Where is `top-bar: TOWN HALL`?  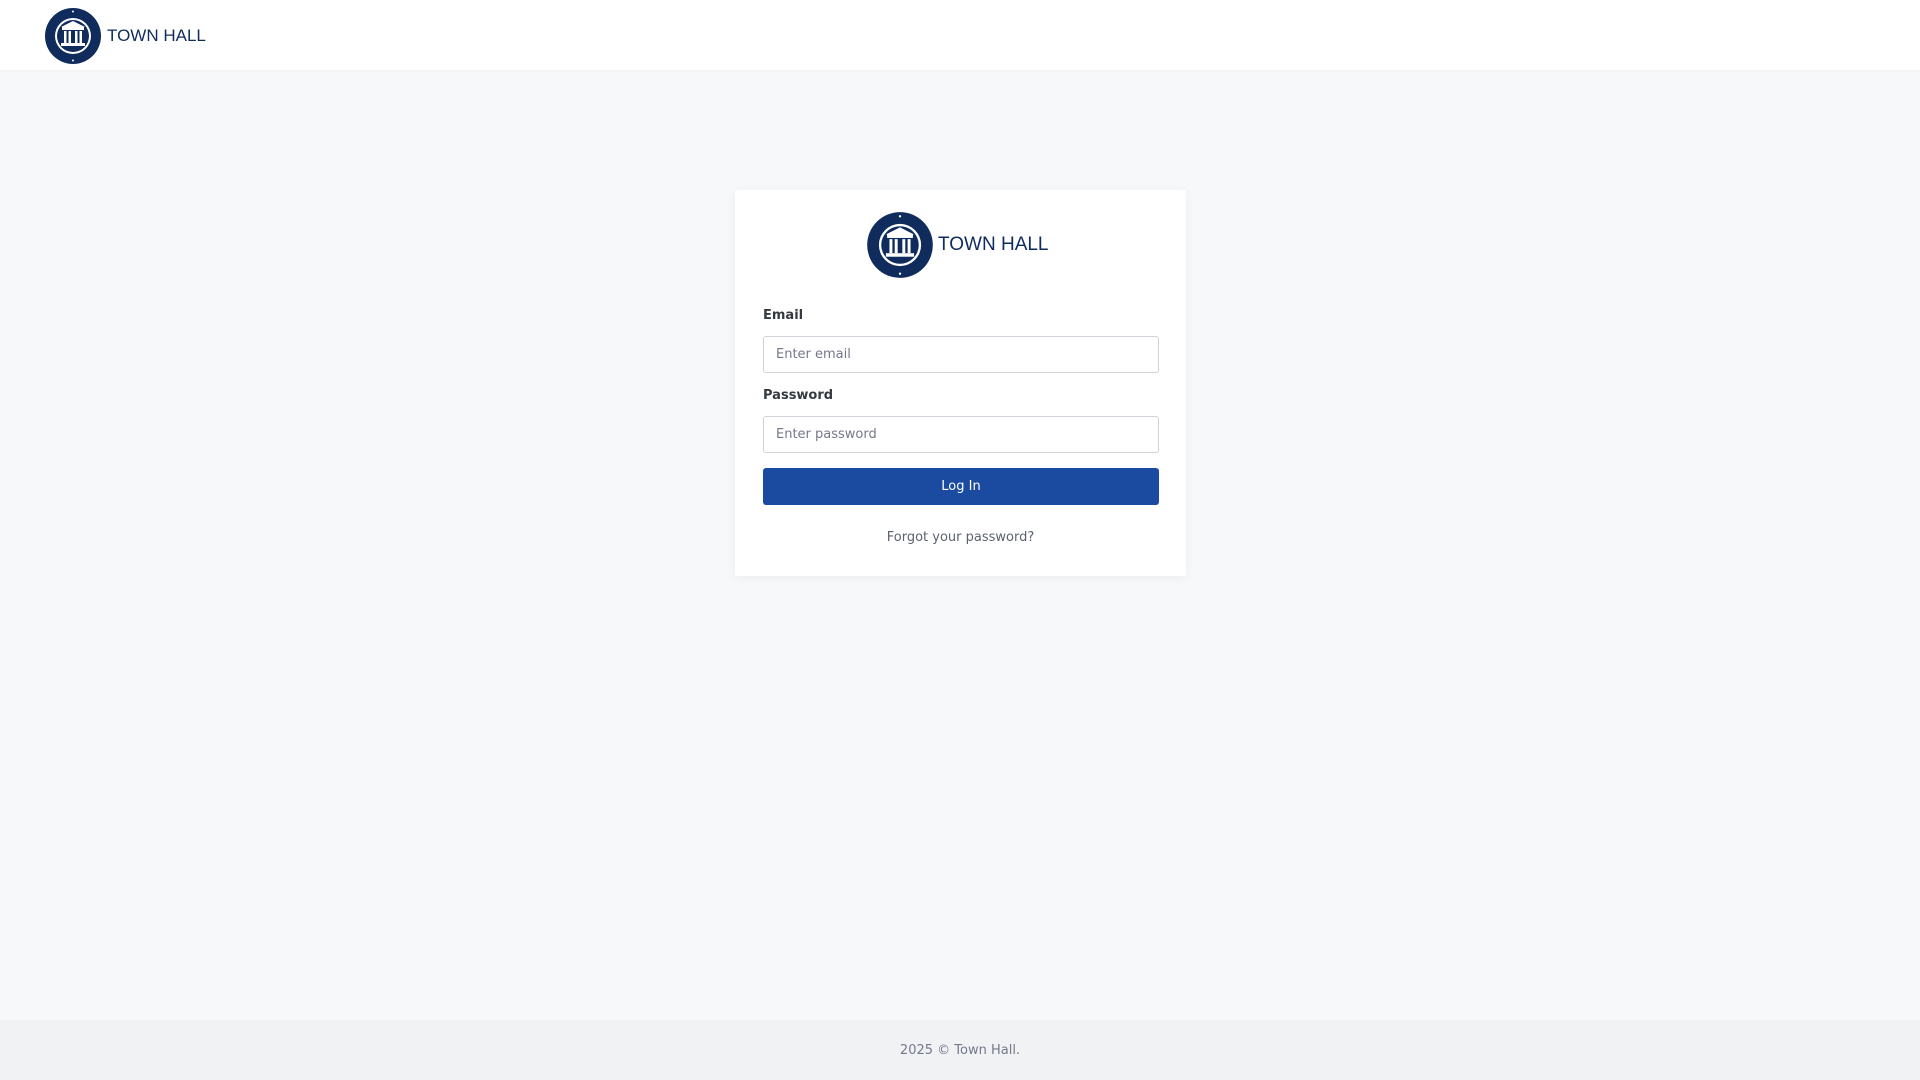 top-bar: TOWN HALL is located at coordinates (960, 35).